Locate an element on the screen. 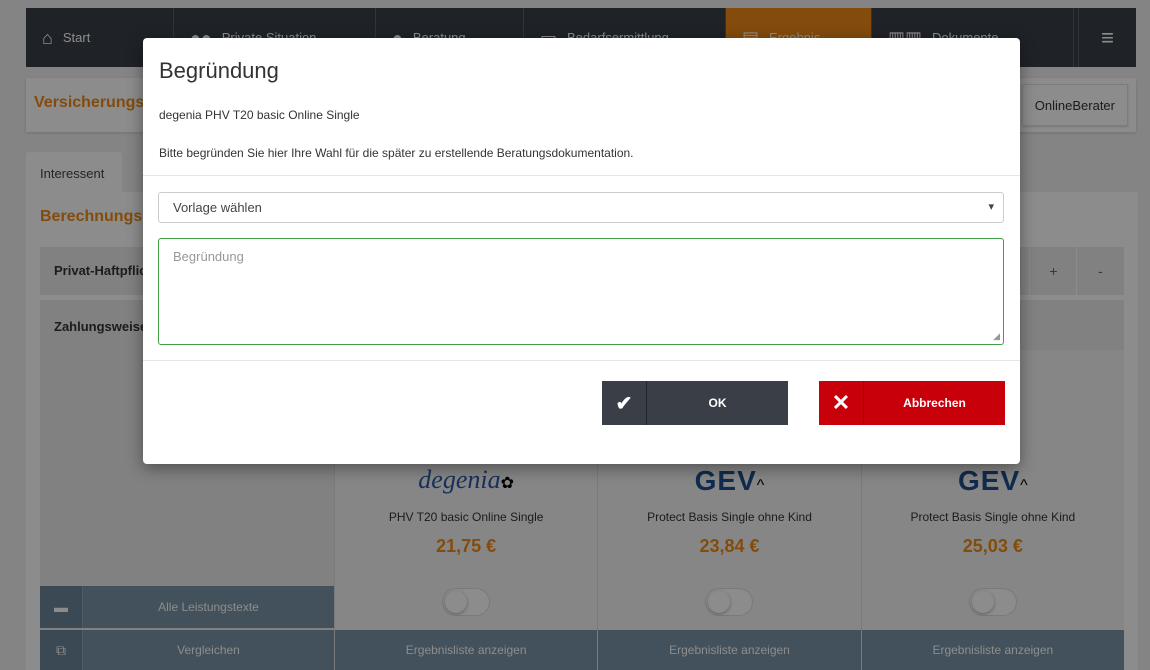  cancel-button: ✕ Abbrechen is located at coordinates (912, 403).